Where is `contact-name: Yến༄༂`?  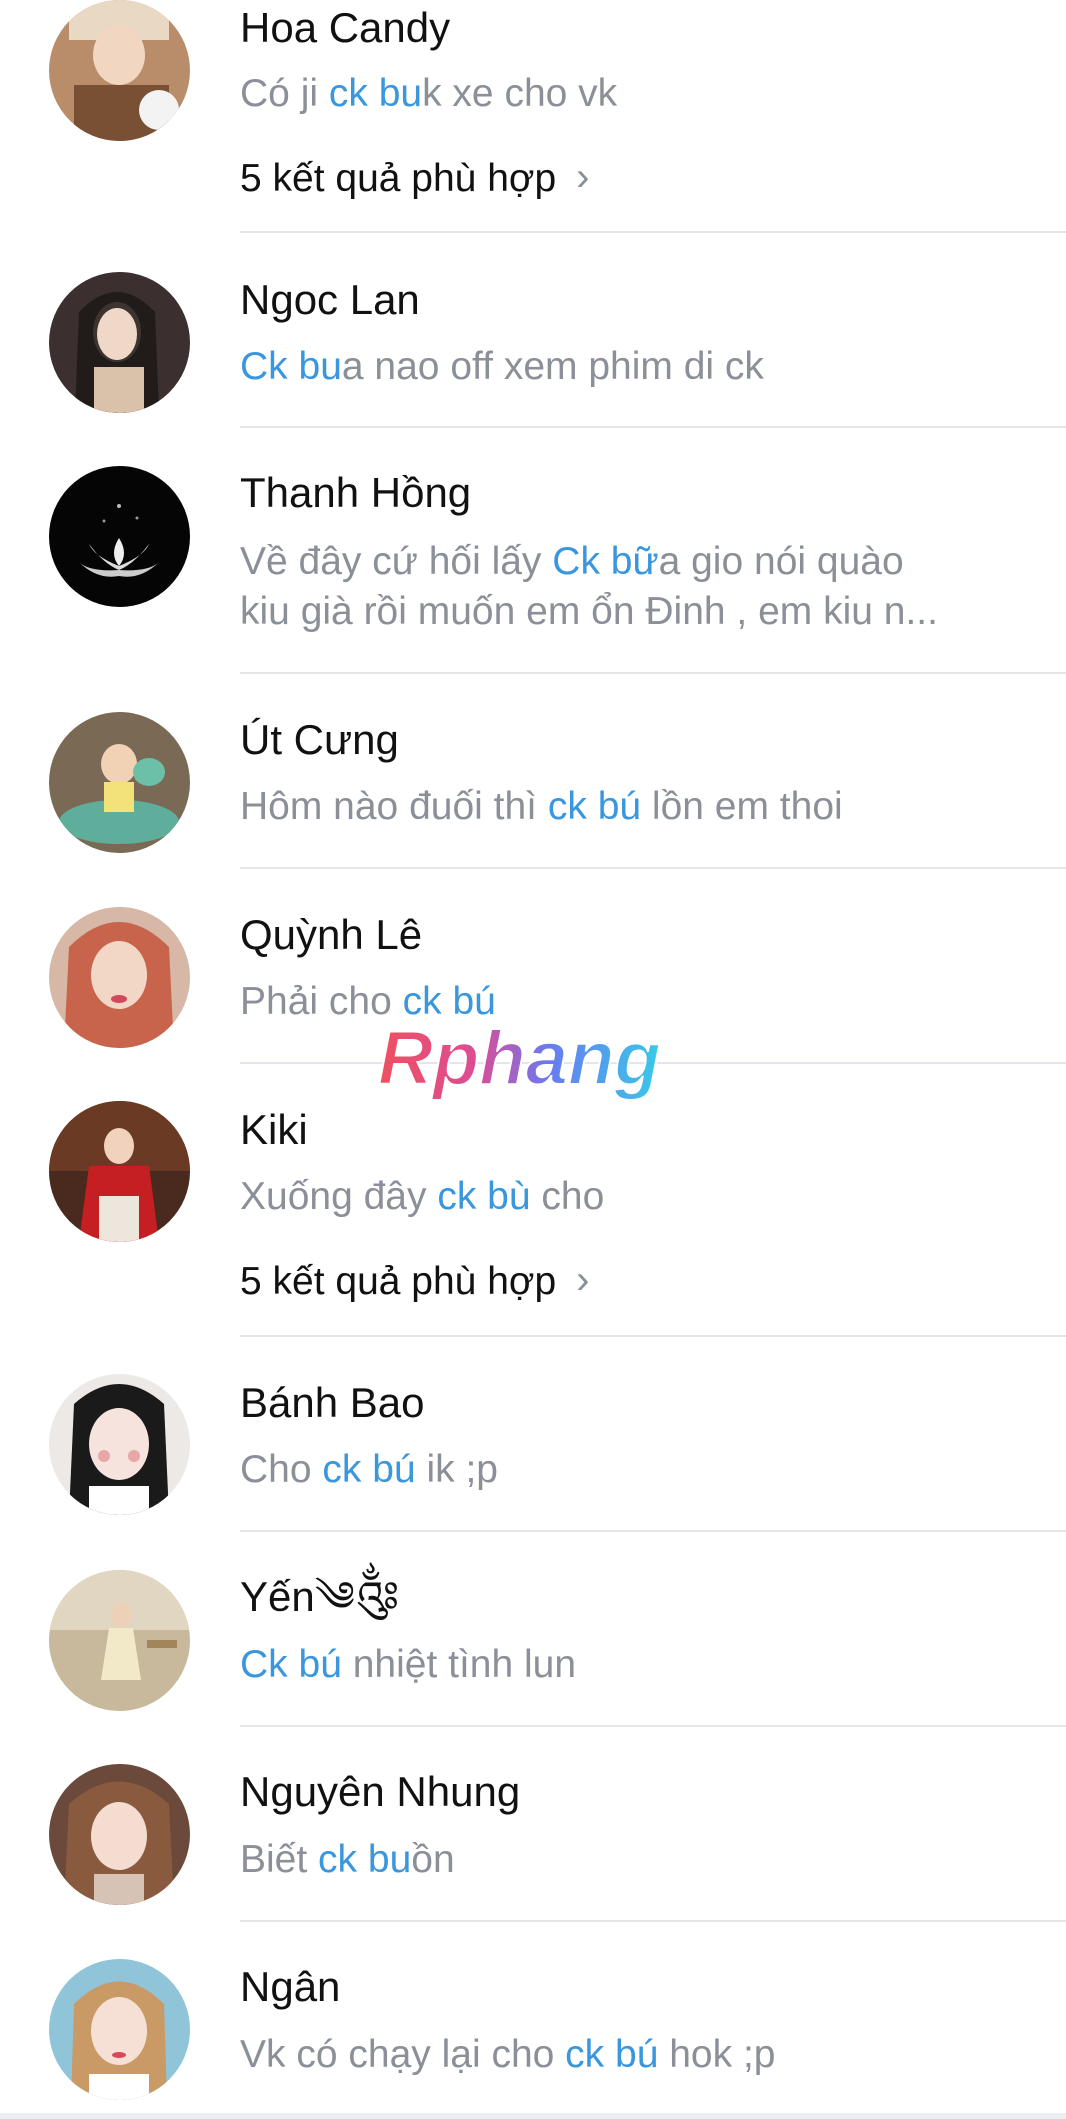 contact-name: Yến༄༂ is located at coordinates (319, 1596).